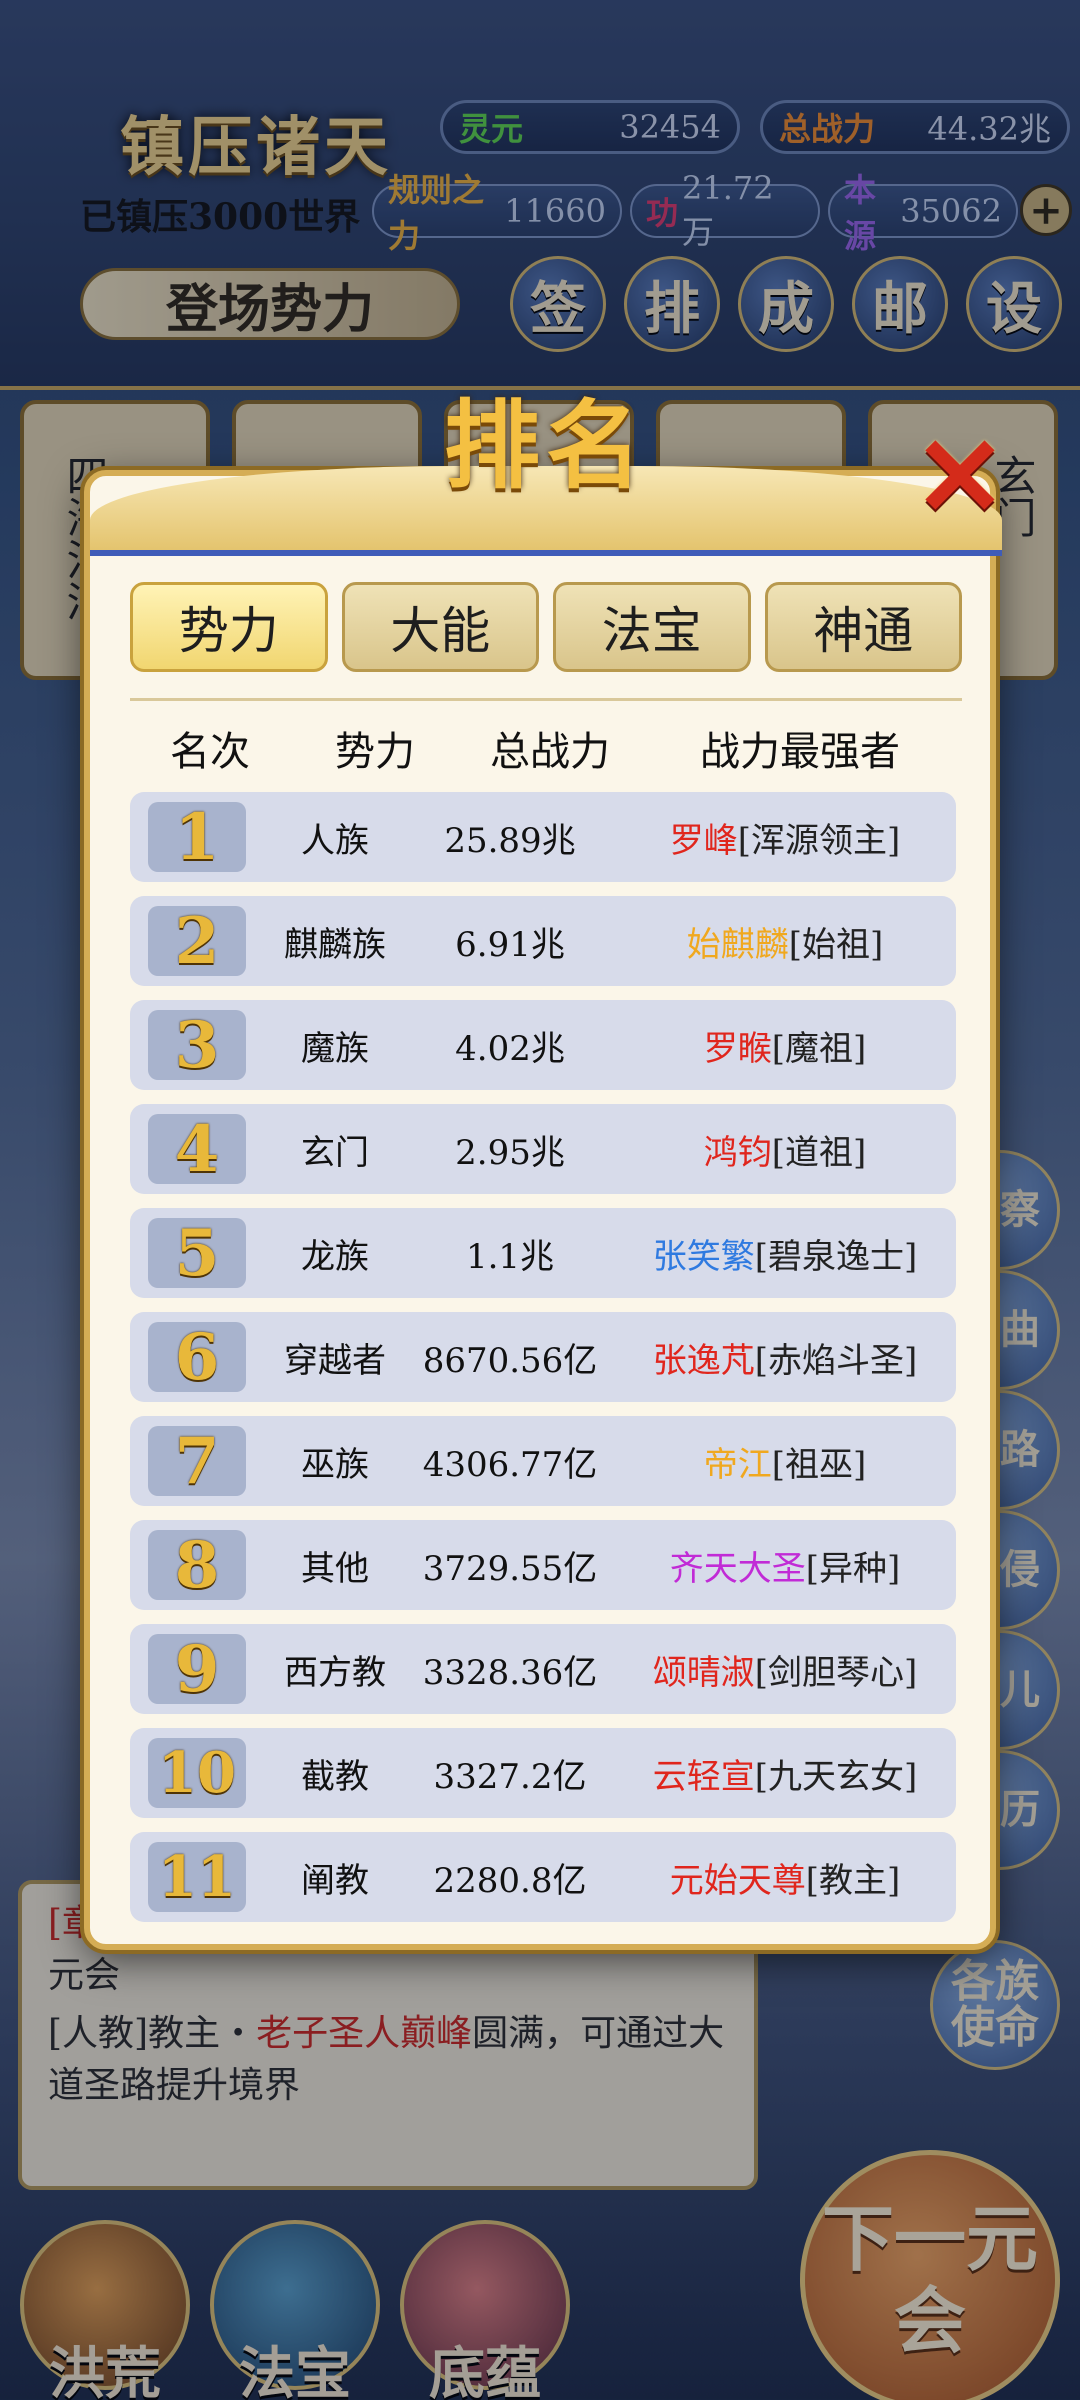 The image size is (1080, 2400). I want to click on table-row: 11 阐教 2280.8亿 元始天尊 [教主], so click(543, 1877).